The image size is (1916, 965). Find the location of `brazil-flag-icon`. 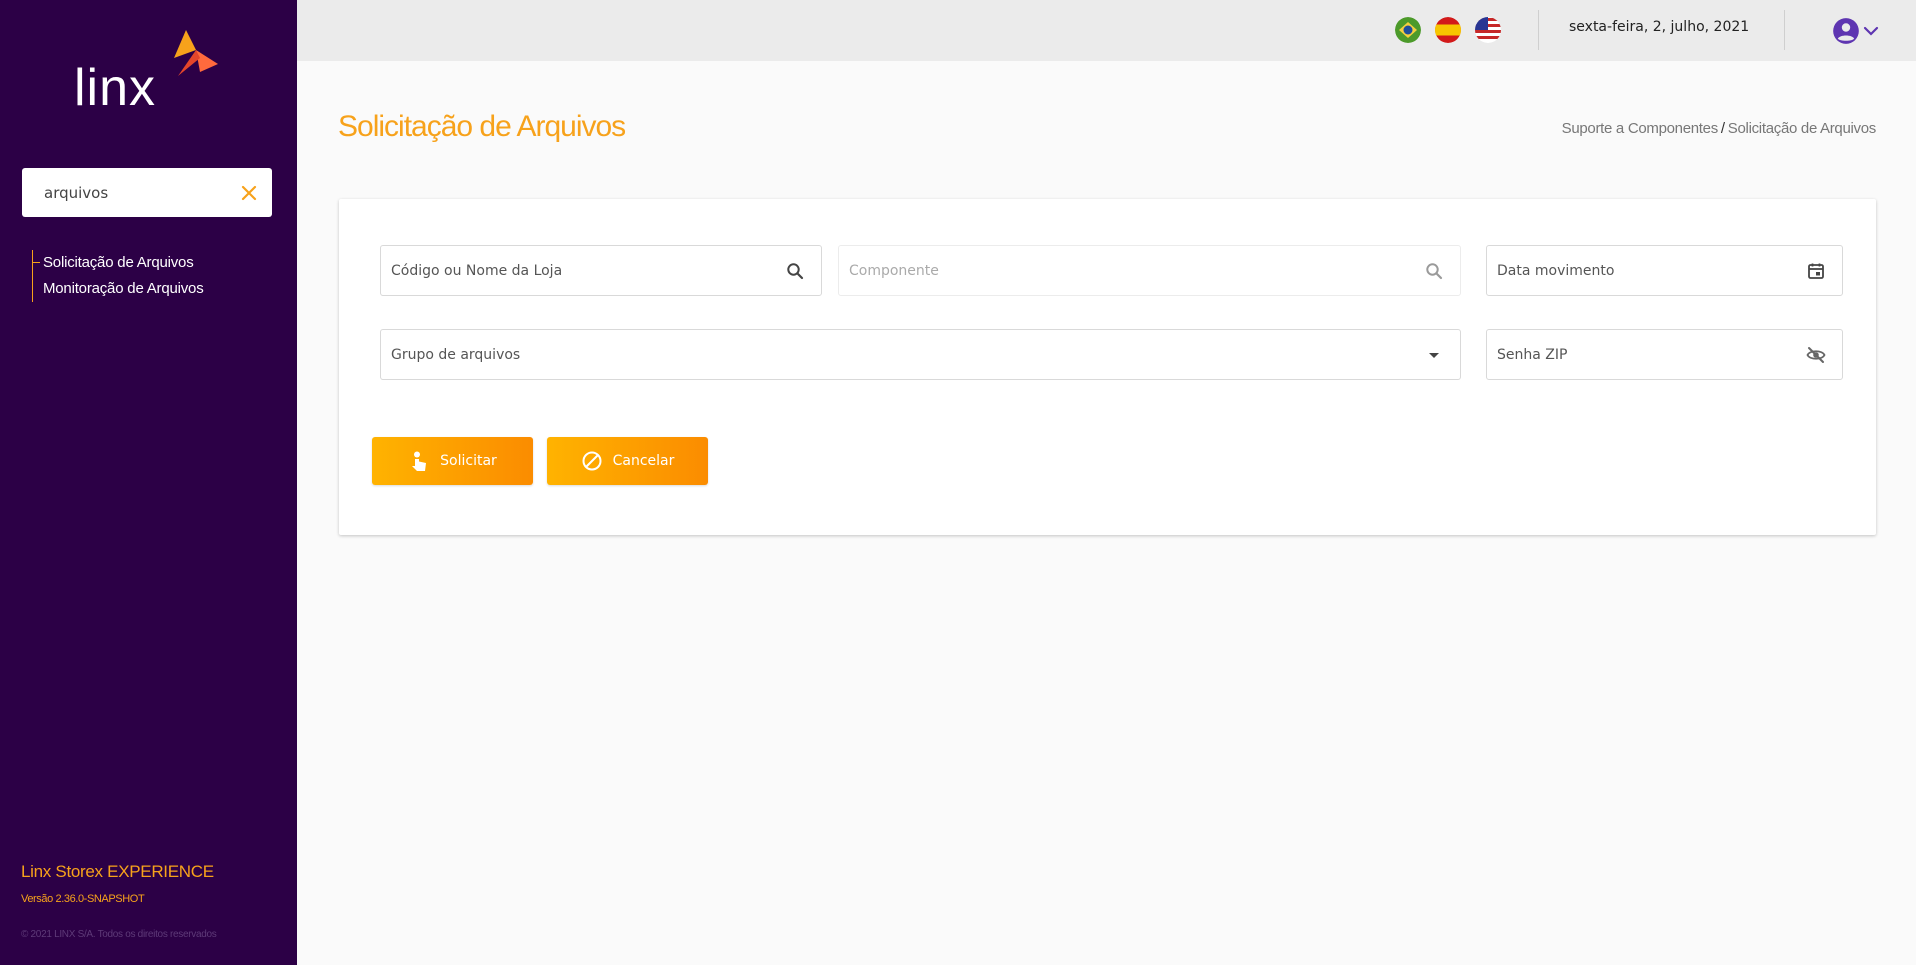

brazil-flag-icon is located at coordinates (1408, 30).